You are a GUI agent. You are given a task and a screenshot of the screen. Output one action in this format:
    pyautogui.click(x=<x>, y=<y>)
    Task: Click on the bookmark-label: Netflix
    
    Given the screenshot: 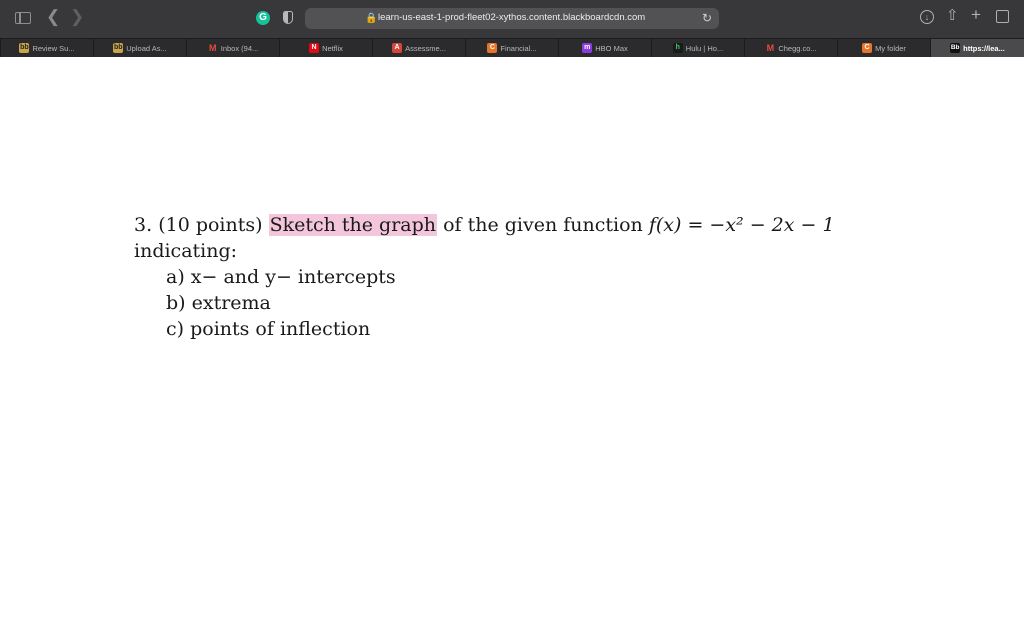 What is the action you would take?
    pyautogui.click(x=332, y=48)
    